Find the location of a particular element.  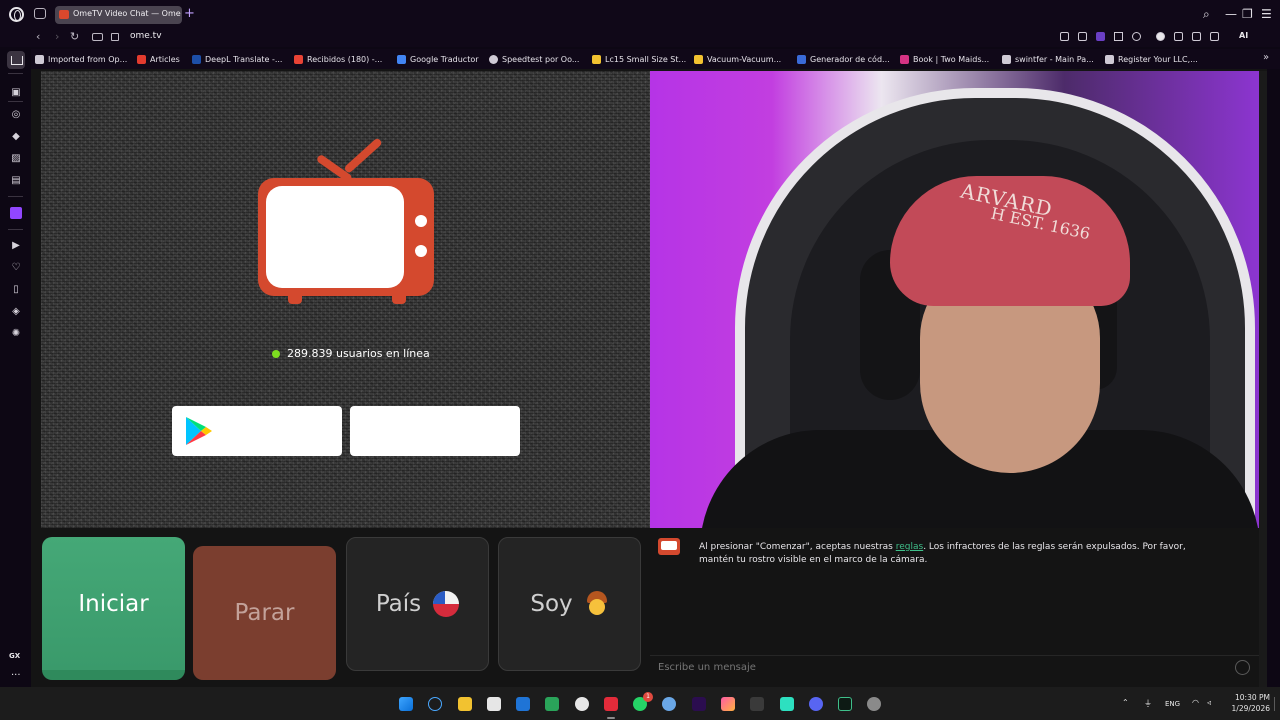

chat-divider is located at coordinates (954, 655).